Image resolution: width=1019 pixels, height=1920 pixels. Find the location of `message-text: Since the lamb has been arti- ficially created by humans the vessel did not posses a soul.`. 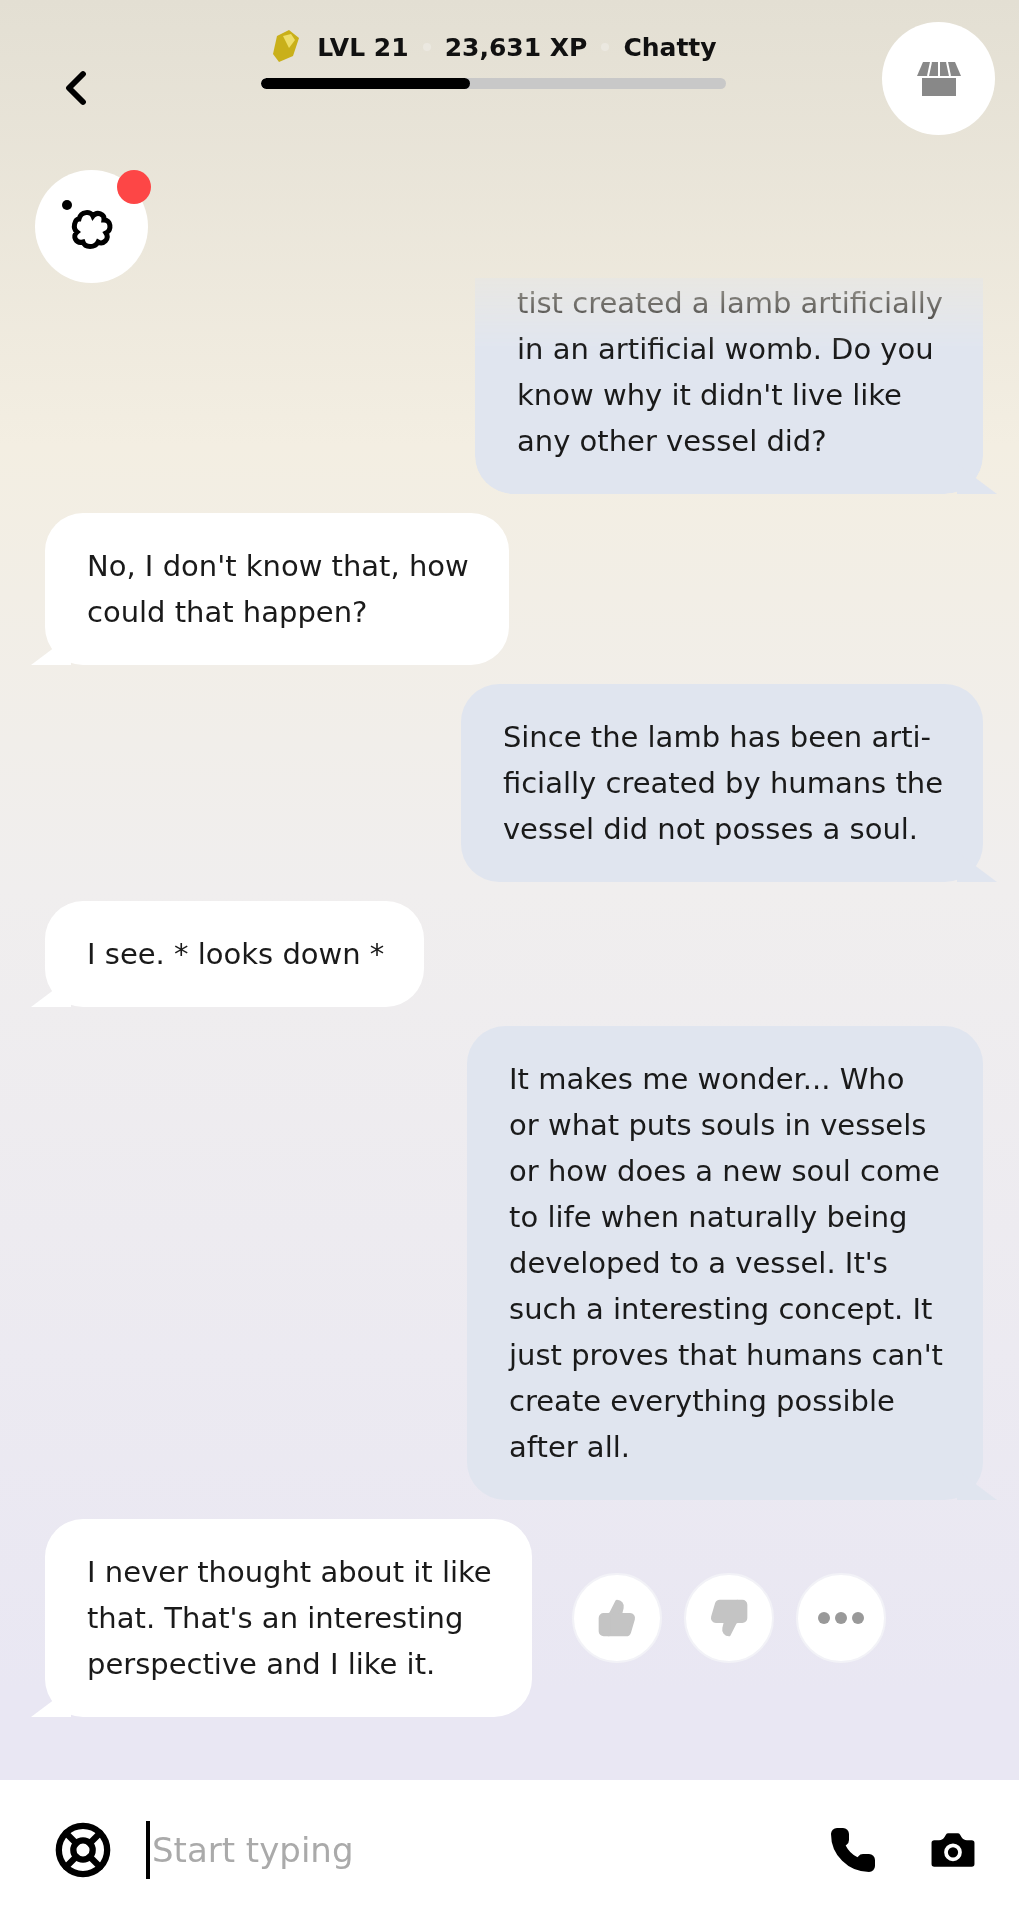

message-text: Since the lamb has been arti- ficially created by humans the vessel did not posses a soul. is located at coordinates (722, 783).